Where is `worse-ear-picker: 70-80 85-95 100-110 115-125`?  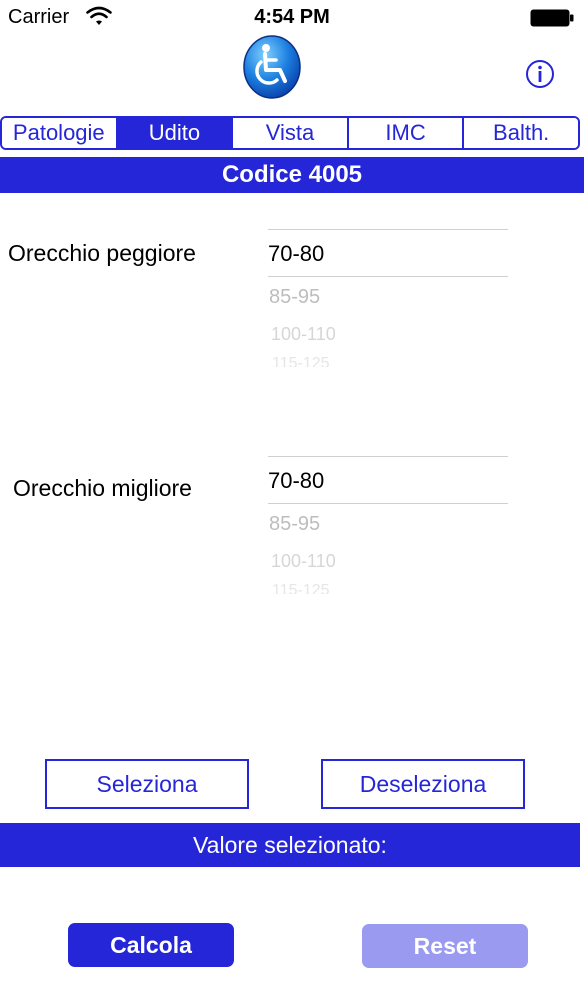 worse-ear-picker: 70-80 85-95 100-110 115-125 is located at coordinates (388, 301).